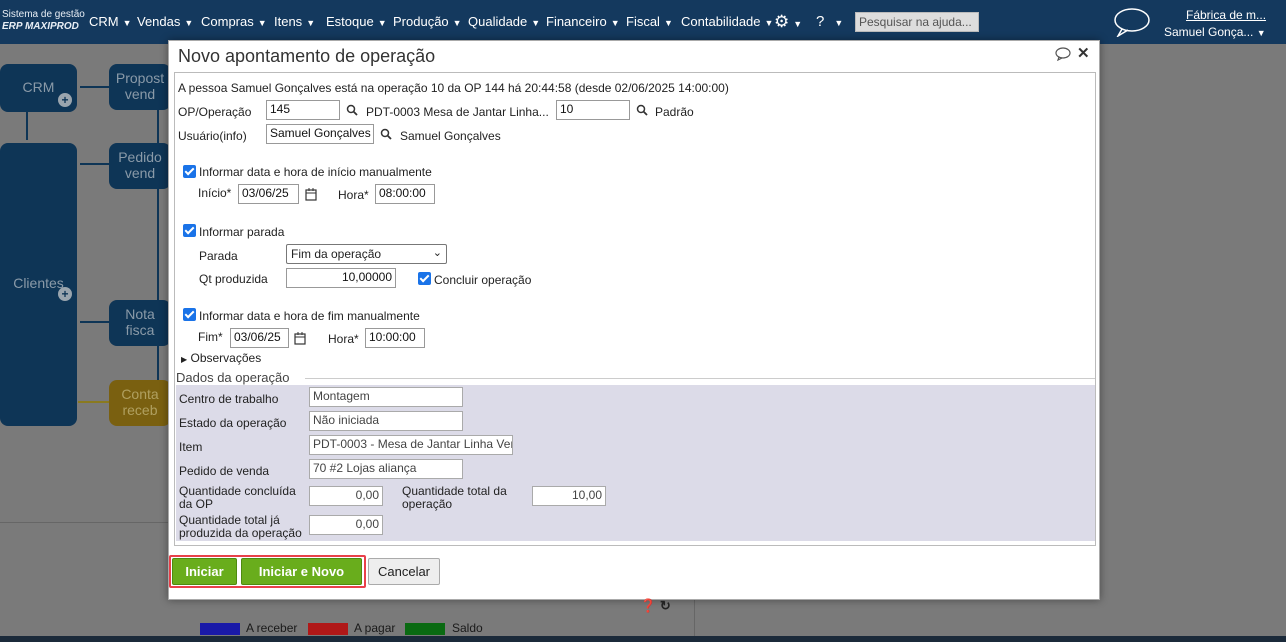 Image resolution: width=1286 pixels, height=642 pixels. I want to click on nav-menu-estoque: Estoque ▼, so click(356, 21).